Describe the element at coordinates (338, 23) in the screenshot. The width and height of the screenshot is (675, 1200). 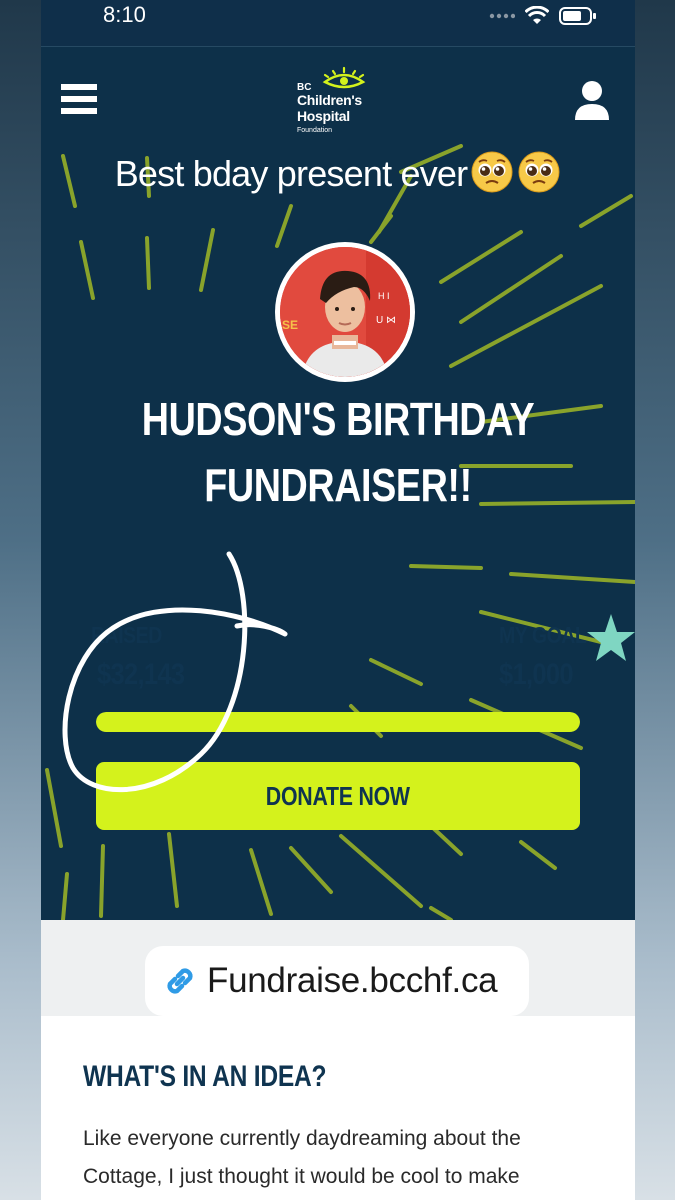
I see `status-bar: 8:10` at that location.